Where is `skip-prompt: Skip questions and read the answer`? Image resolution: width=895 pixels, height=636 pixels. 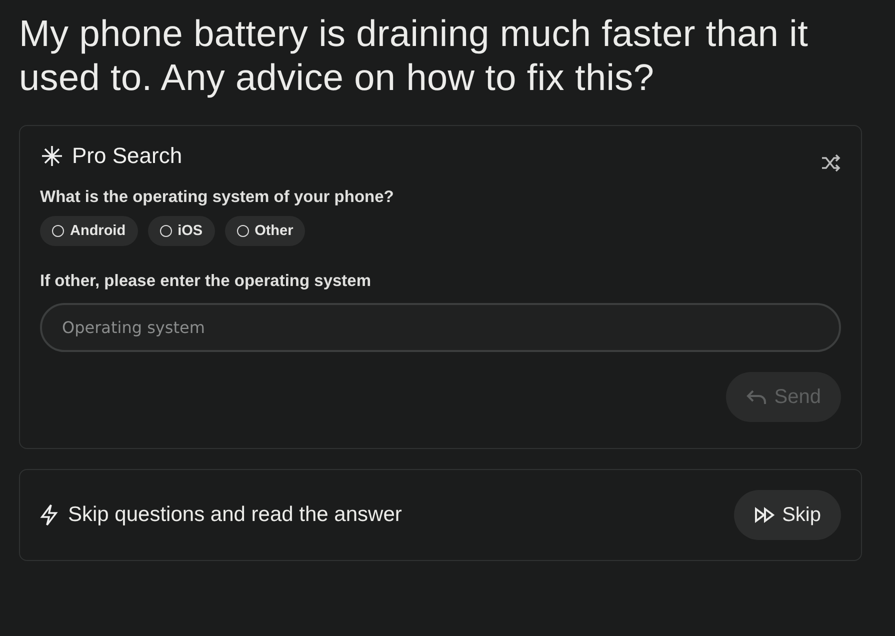
skip-prompt: Skip questions and read the answer is located at coordinates (235, 515).